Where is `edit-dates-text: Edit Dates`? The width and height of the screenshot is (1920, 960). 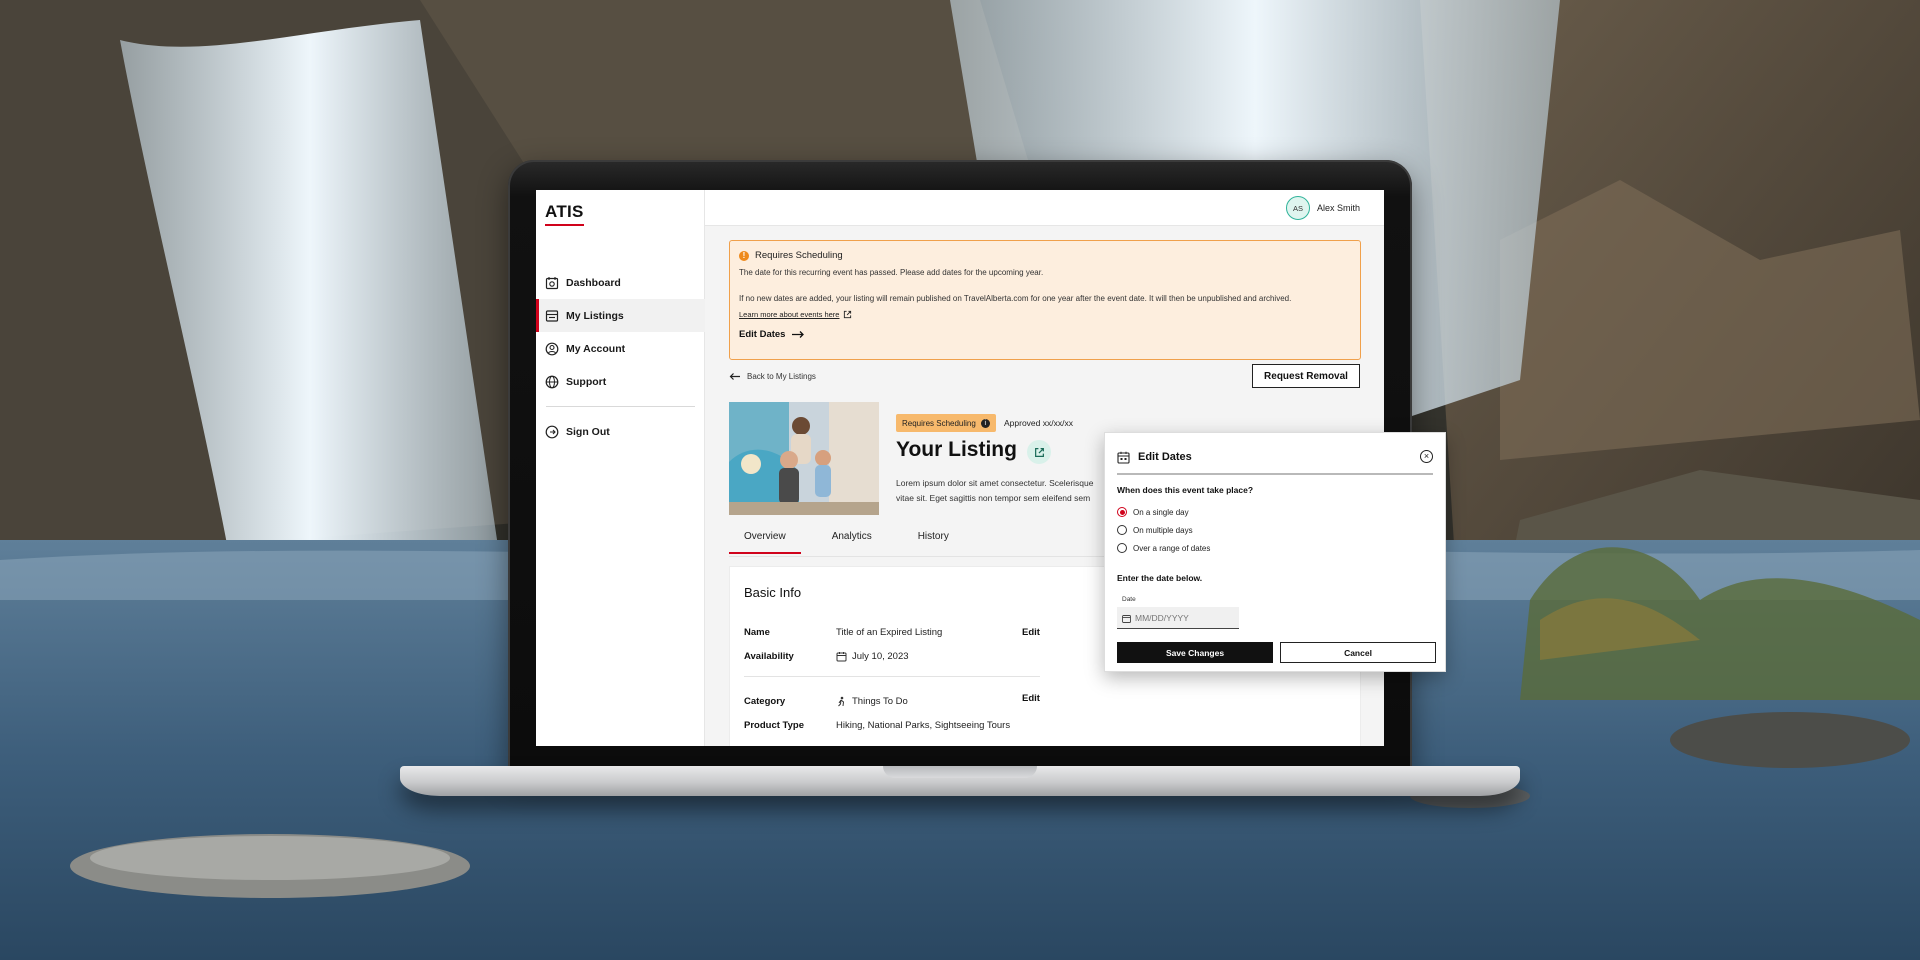 edit-dates-text: Edit Dates is located at coordinates (762, 334).